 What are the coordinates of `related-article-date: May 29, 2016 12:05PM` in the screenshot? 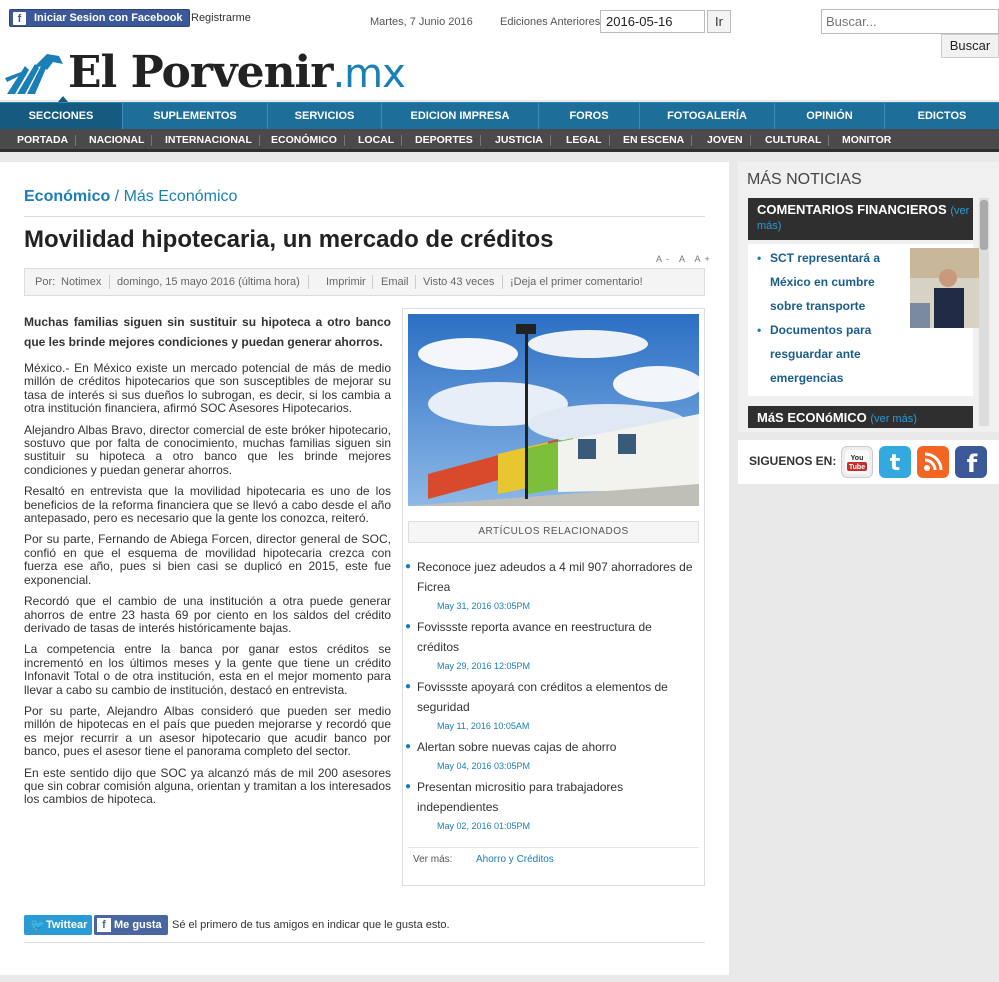 It's located at (484, 666).